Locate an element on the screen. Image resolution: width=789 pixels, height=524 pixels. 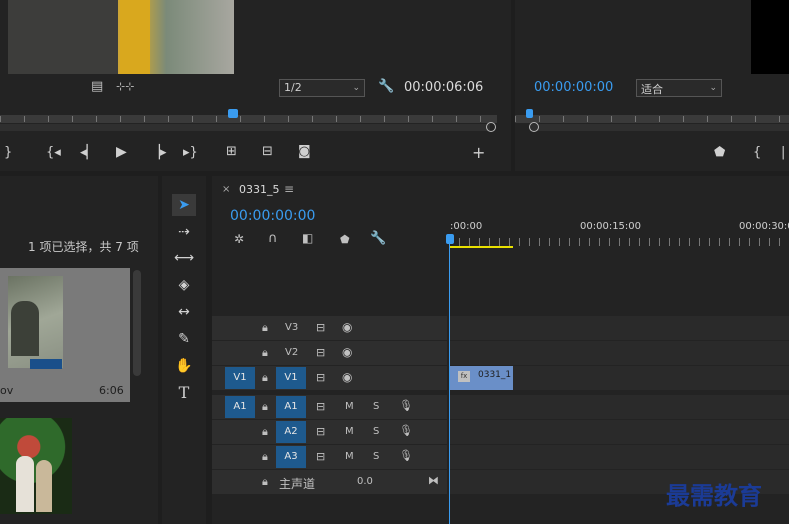
track-lane-a3 is located at coordinates (619, 457).